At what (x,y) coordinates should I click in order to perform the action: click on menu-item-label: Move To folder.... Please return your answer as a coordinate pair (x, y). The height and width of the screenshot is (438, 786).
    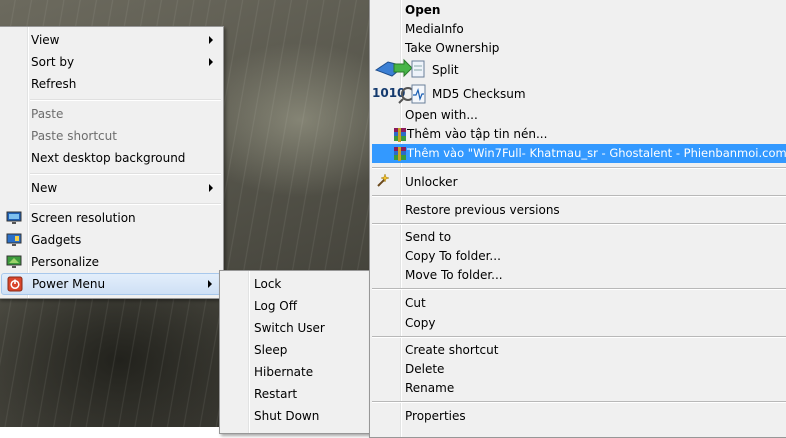
    Looking at the image, I should click on (454, 275).